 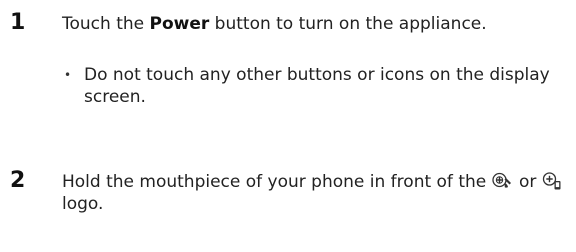 What do you see at coordinates (18, 22) in the screenshot?
I see `step-number: 1` at bounding box center [18, 22].